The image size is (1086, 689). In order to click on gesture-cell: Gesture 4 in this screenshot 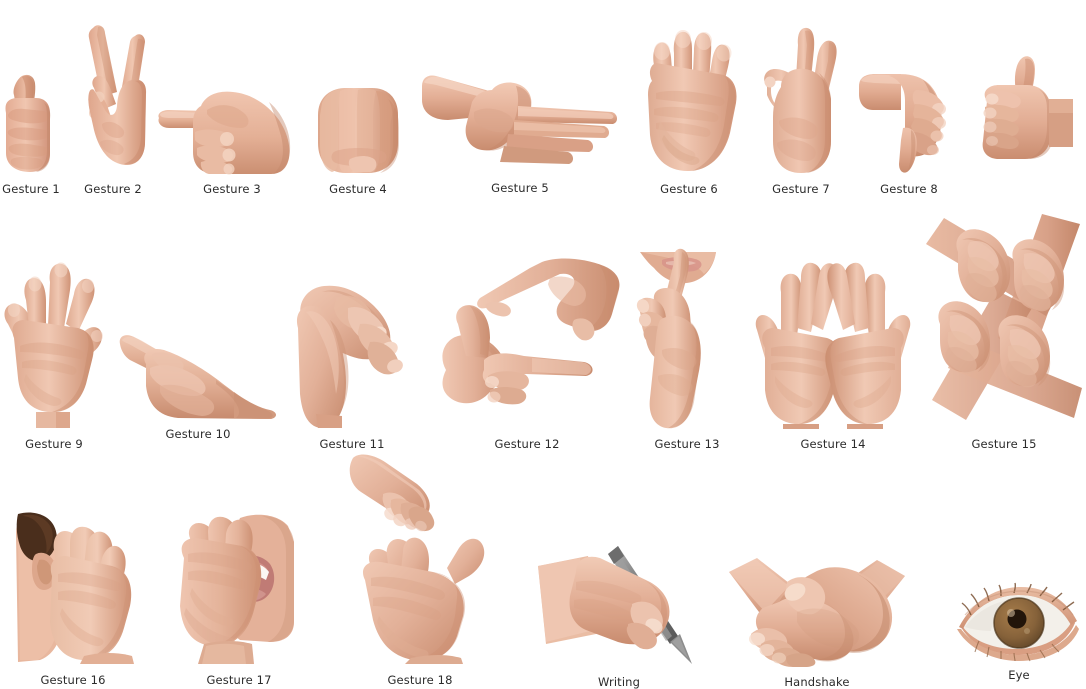, I will do `click(358, 140)`.